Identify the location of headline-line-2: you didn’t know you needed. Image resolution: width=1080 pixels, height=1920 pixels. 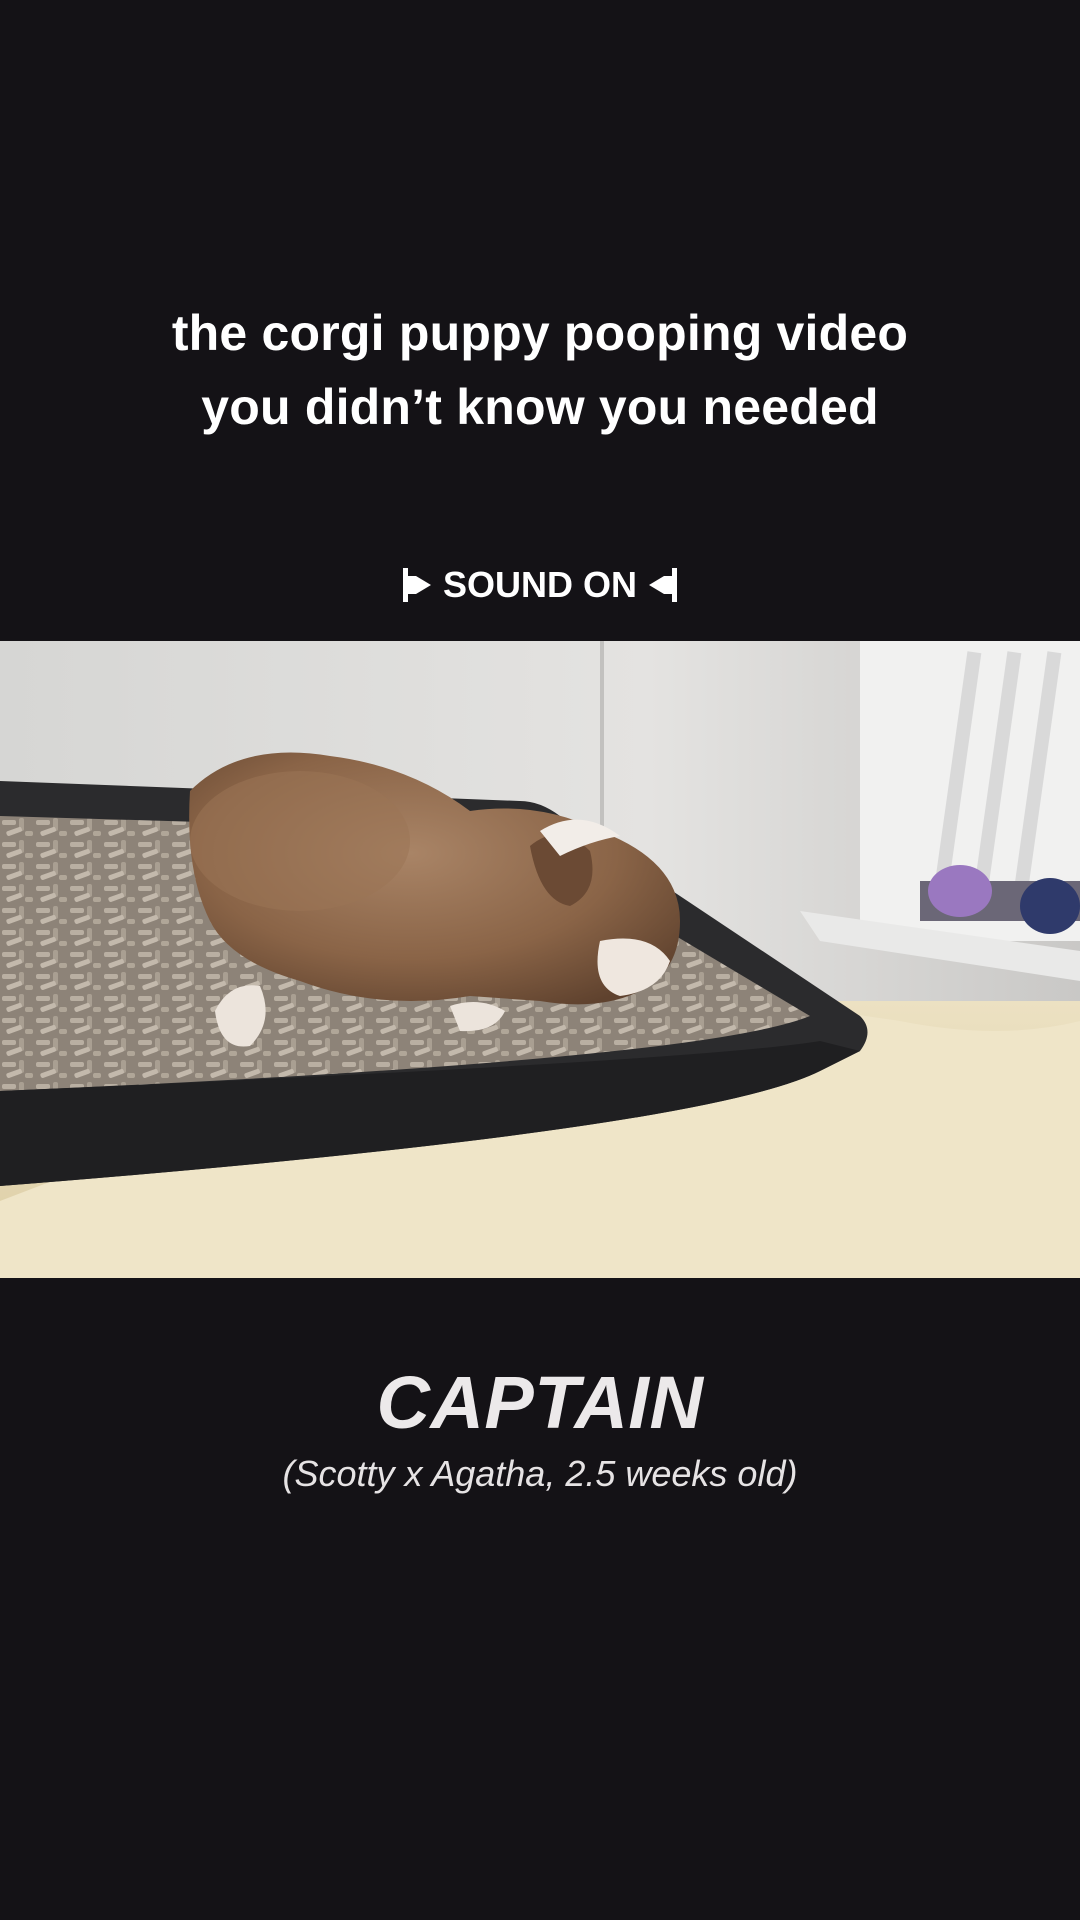
(540, 407).